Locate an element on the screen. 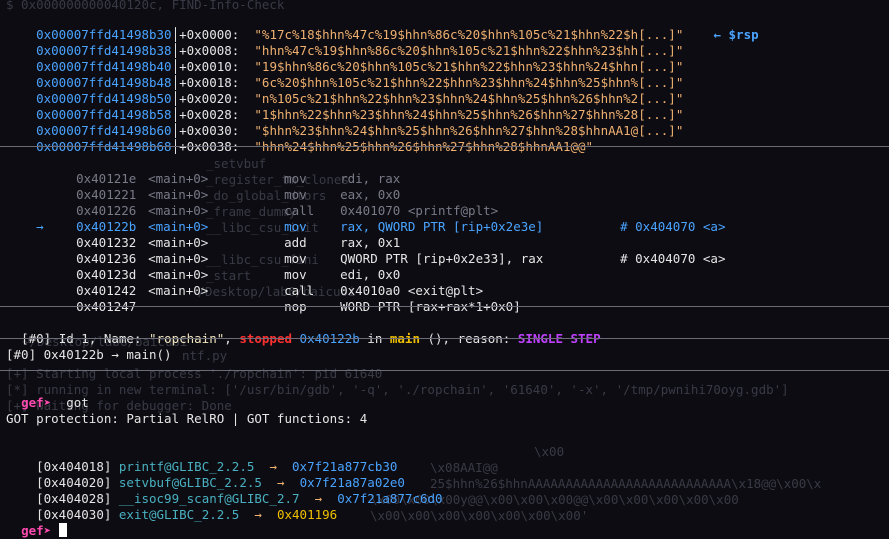  command-line: gef➤ got is located at coordinates (47, 394).